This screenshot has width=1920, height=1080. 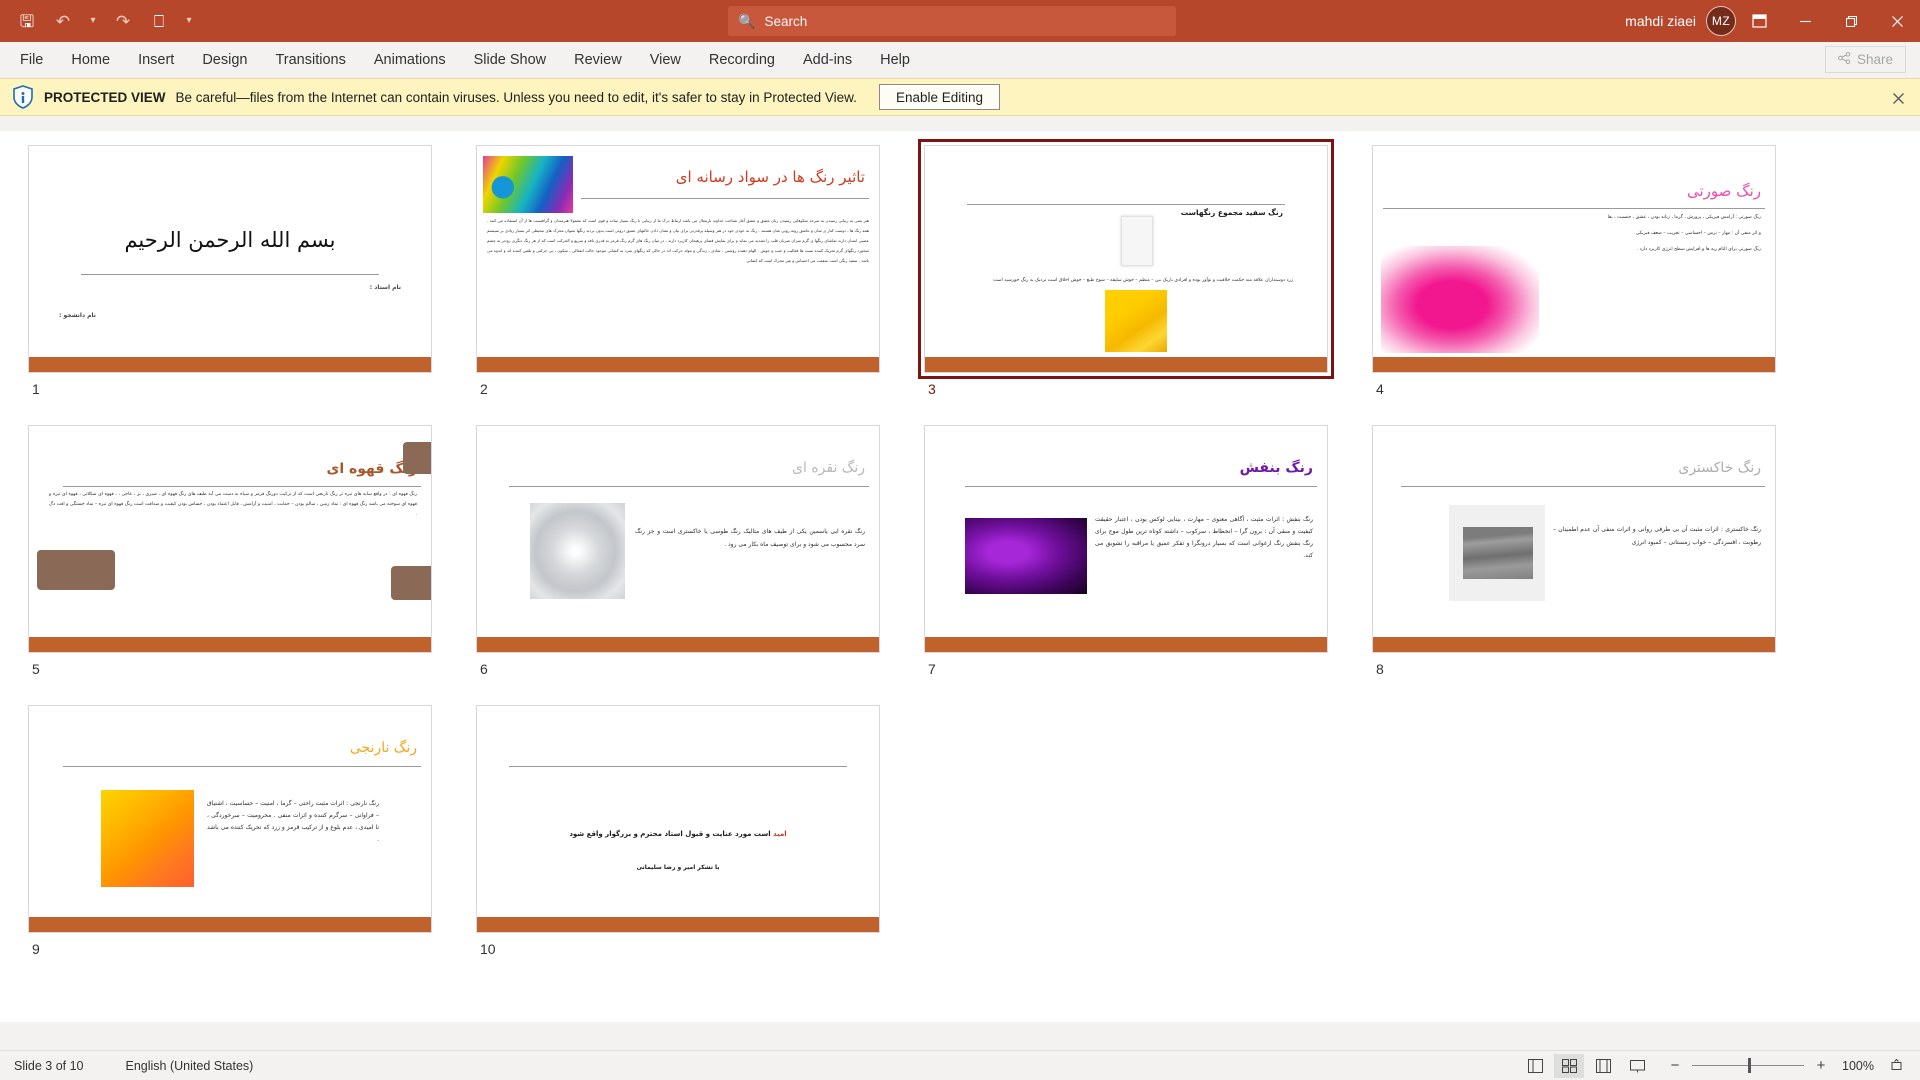 I want to click on tab-insert: Insert, so click(x=156, y=60).